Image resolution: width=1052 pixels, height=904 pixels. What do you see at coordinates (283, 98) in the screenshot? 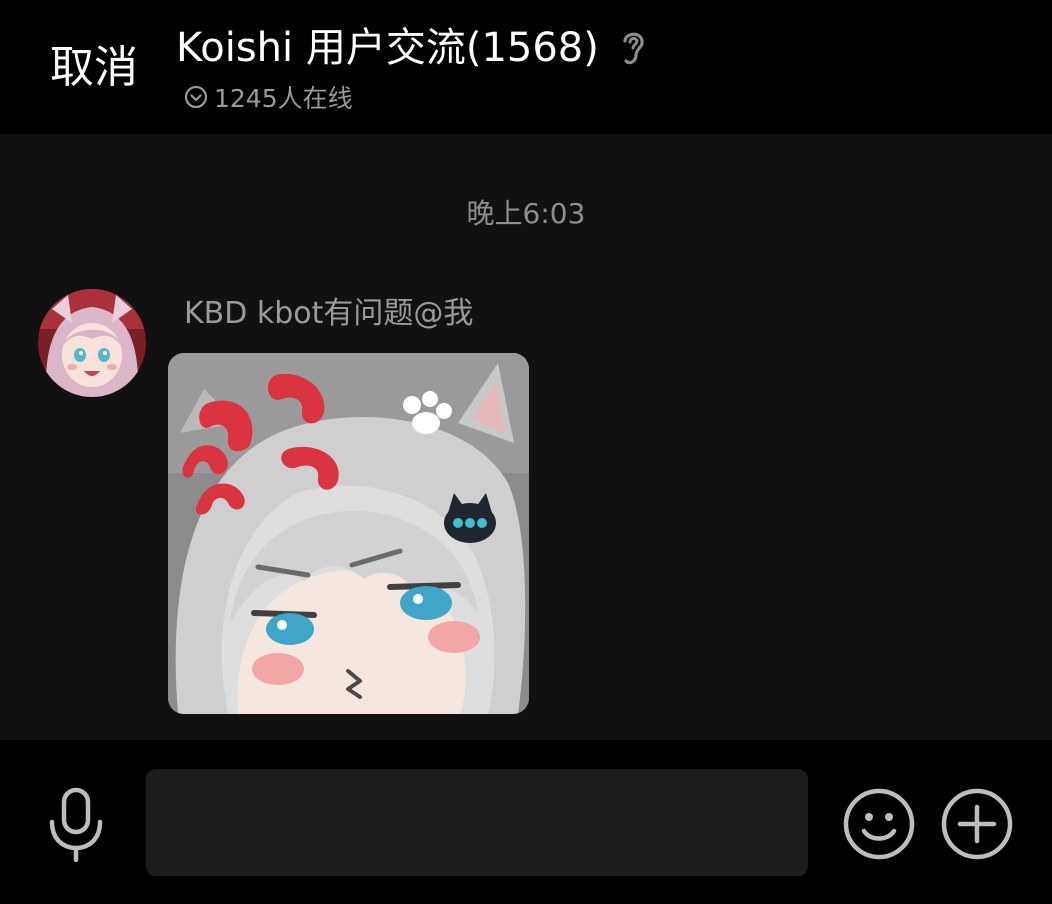
I see `online-count: 1245人在线` at bounding box center [283, 98].